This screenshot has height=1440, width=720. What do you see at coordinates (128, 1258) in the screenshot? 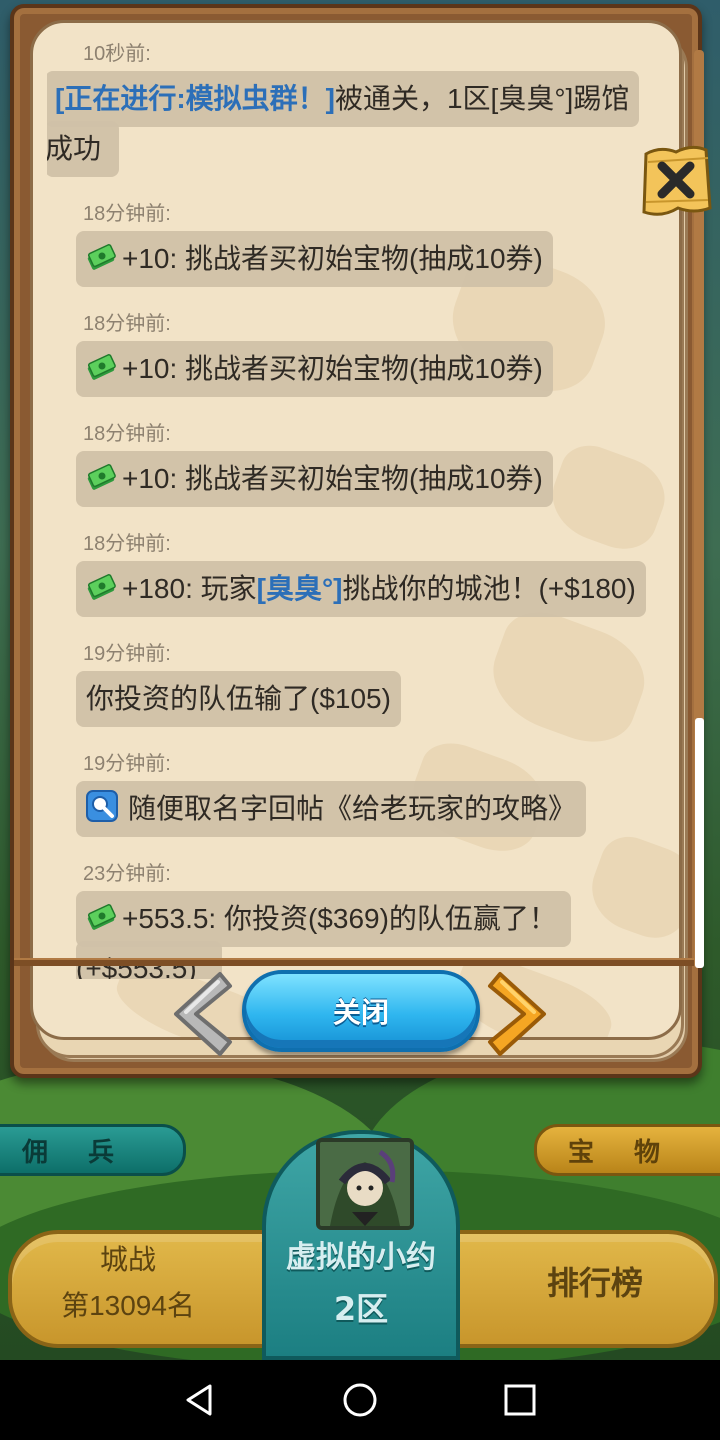
I see `city-war-title: 城战` at bounding box center [128, 1258].